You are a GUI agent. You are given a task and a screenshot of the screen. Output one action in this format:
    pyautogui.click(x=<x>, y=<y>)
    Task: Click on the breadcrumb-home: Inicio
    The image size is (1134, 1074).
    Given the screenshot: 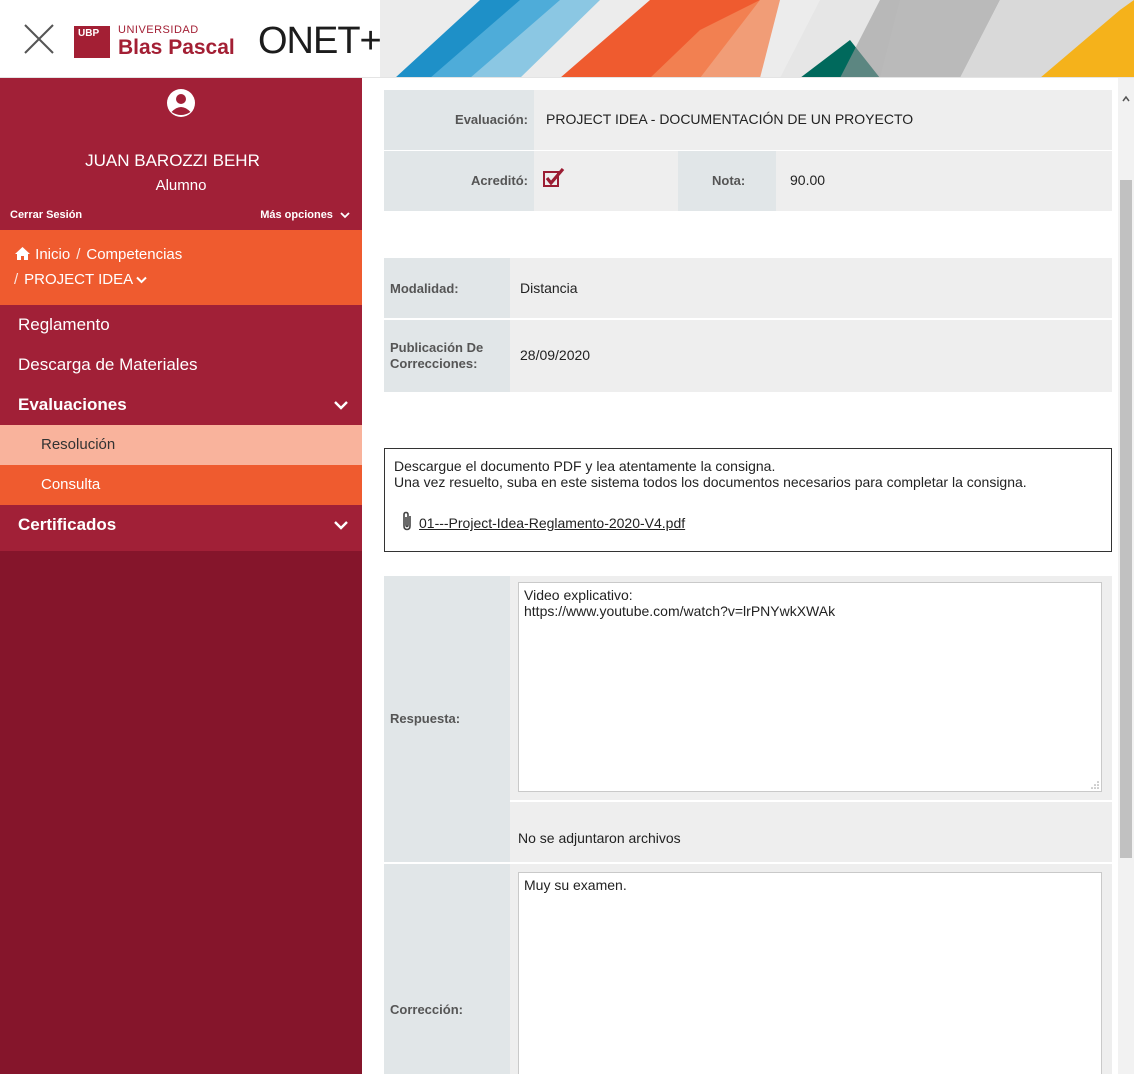 What is the action you would take?
    pyautogui.click(x=42, y=254)
    